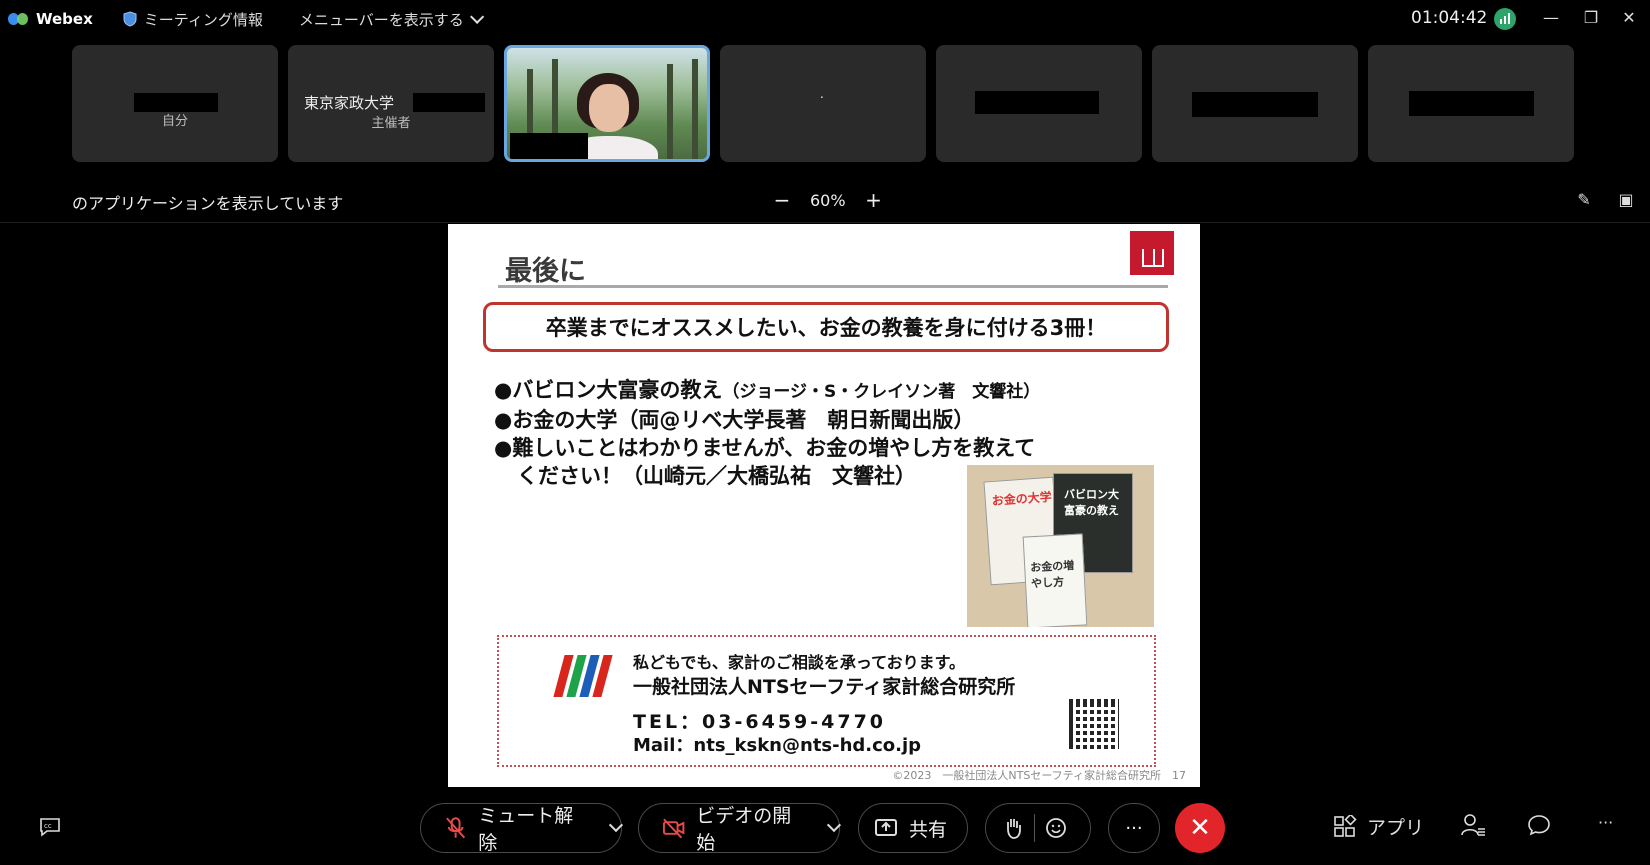 Image resolution: width=1650 pixels, height=865 pixels. Describe the element at coordinates (1473, 825) in the screenshot. I see `participants-icon` at that location.